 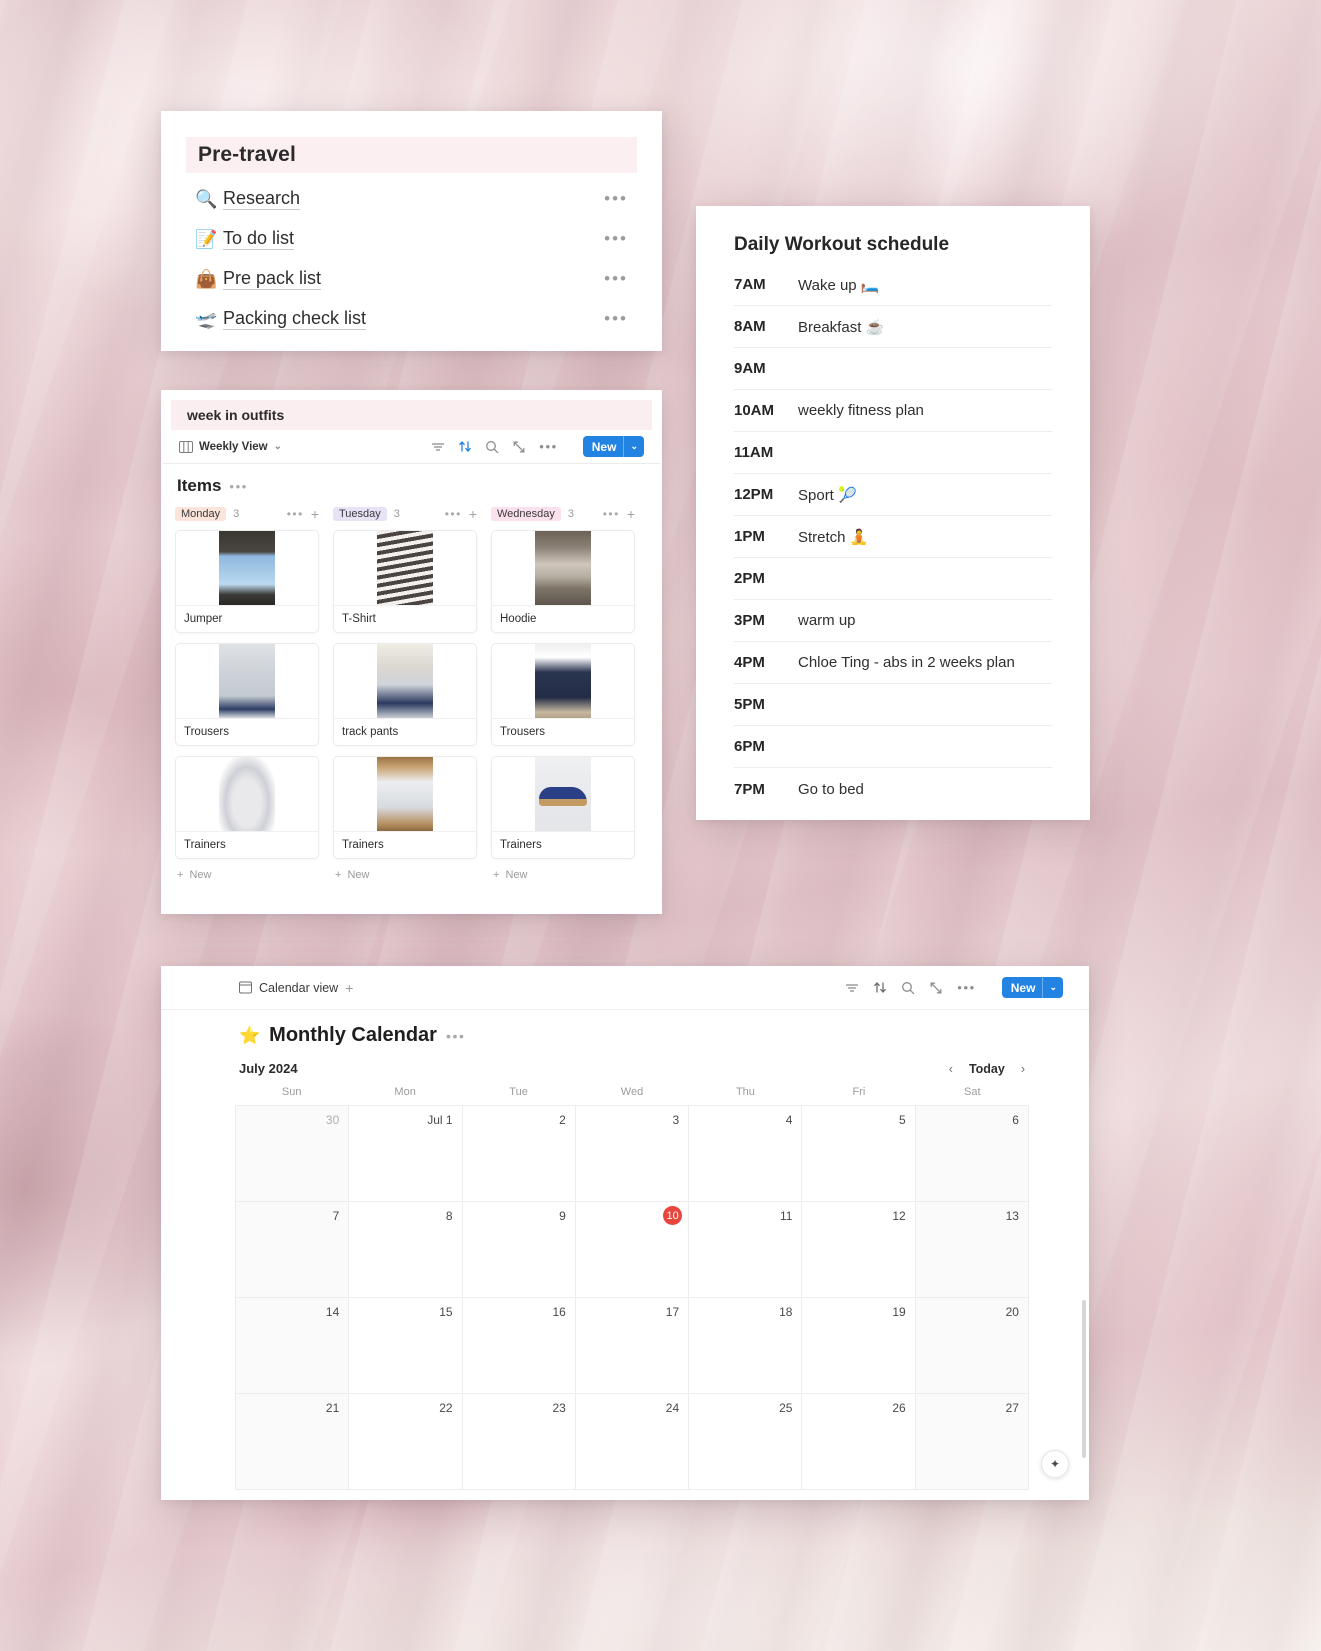 I want to click on today-button: Today, so click(x=987, y=1069).